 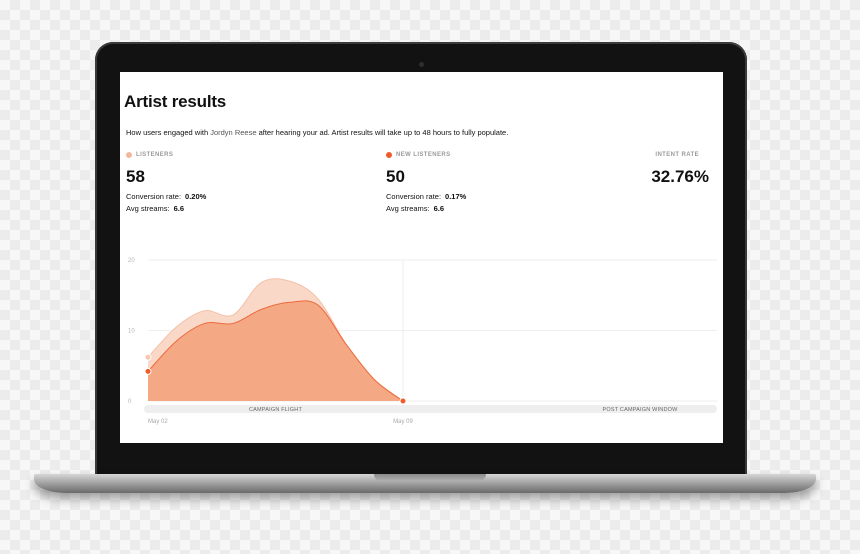 What do you see at coordinates (175, 101) in the screenshot?
I see `page-title: Artist results` at bounding box center [175, 101].